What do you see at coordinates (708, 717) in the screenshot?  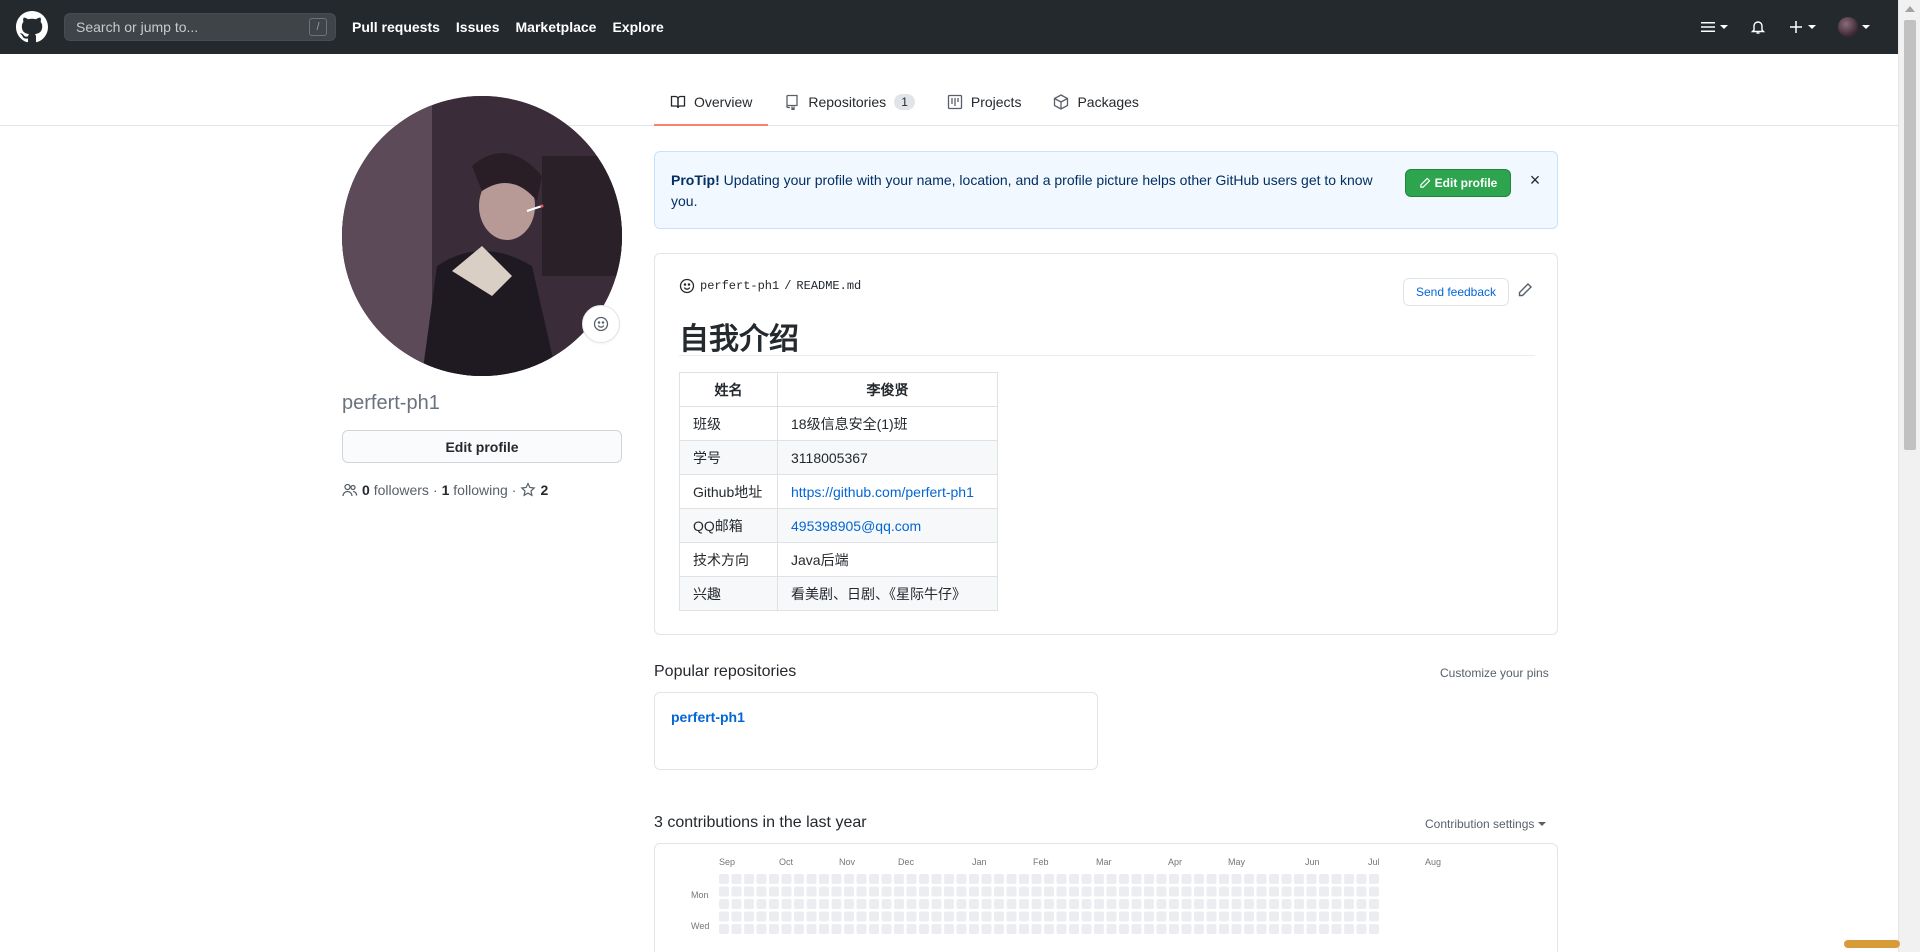 I see `repo-name-link: perfert-ph1` at bounding box center [708, 717].